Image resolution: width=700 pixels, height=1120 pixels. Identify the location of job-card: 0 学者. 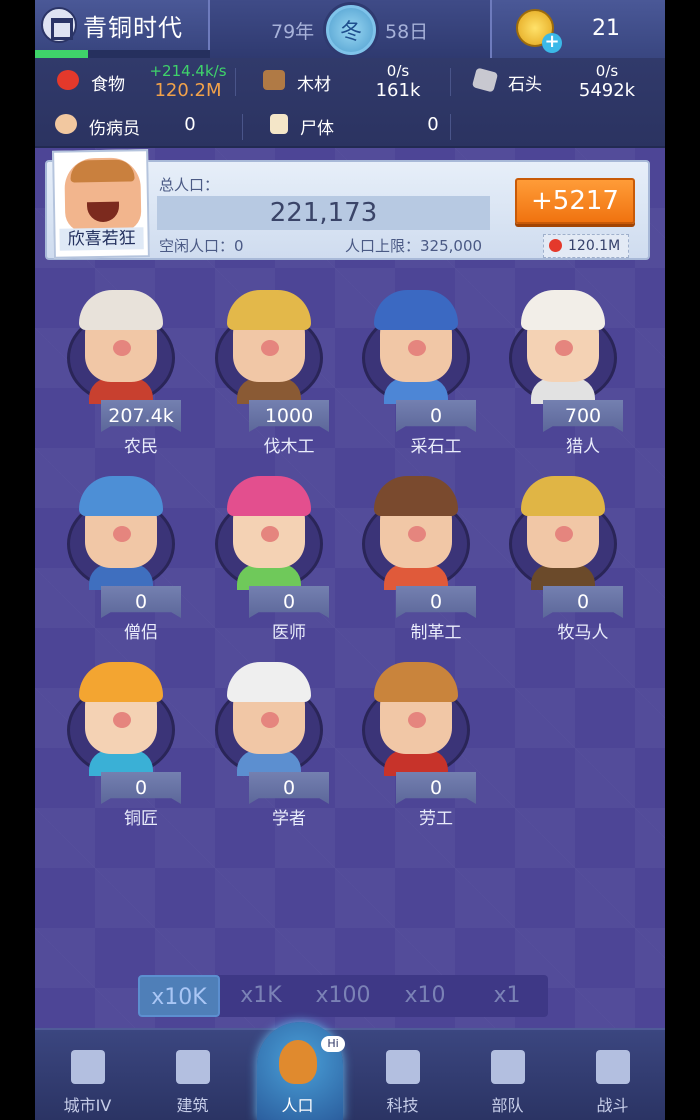
(266, 752).